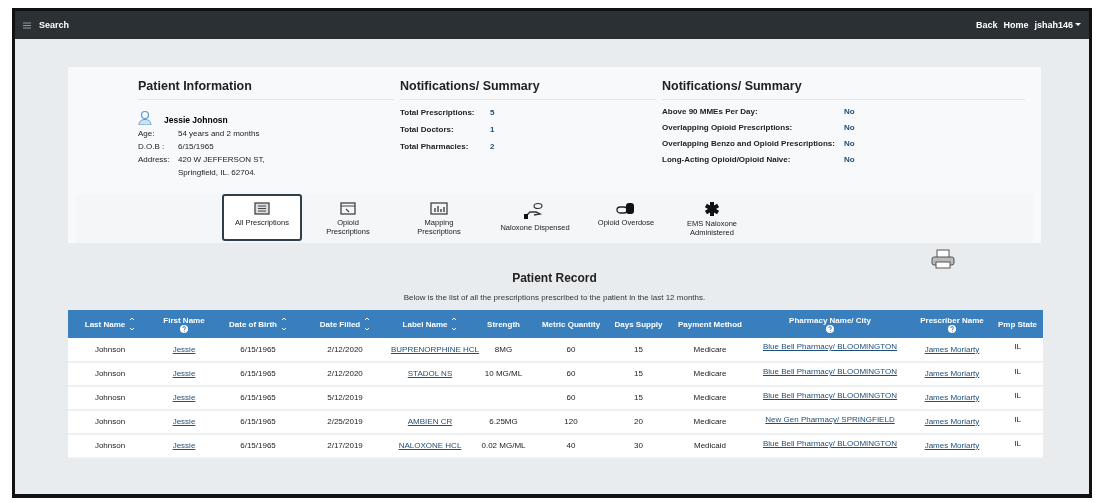 This screenshot has height=502, width=1104. I want to click on person-icon, so click(145, 117).